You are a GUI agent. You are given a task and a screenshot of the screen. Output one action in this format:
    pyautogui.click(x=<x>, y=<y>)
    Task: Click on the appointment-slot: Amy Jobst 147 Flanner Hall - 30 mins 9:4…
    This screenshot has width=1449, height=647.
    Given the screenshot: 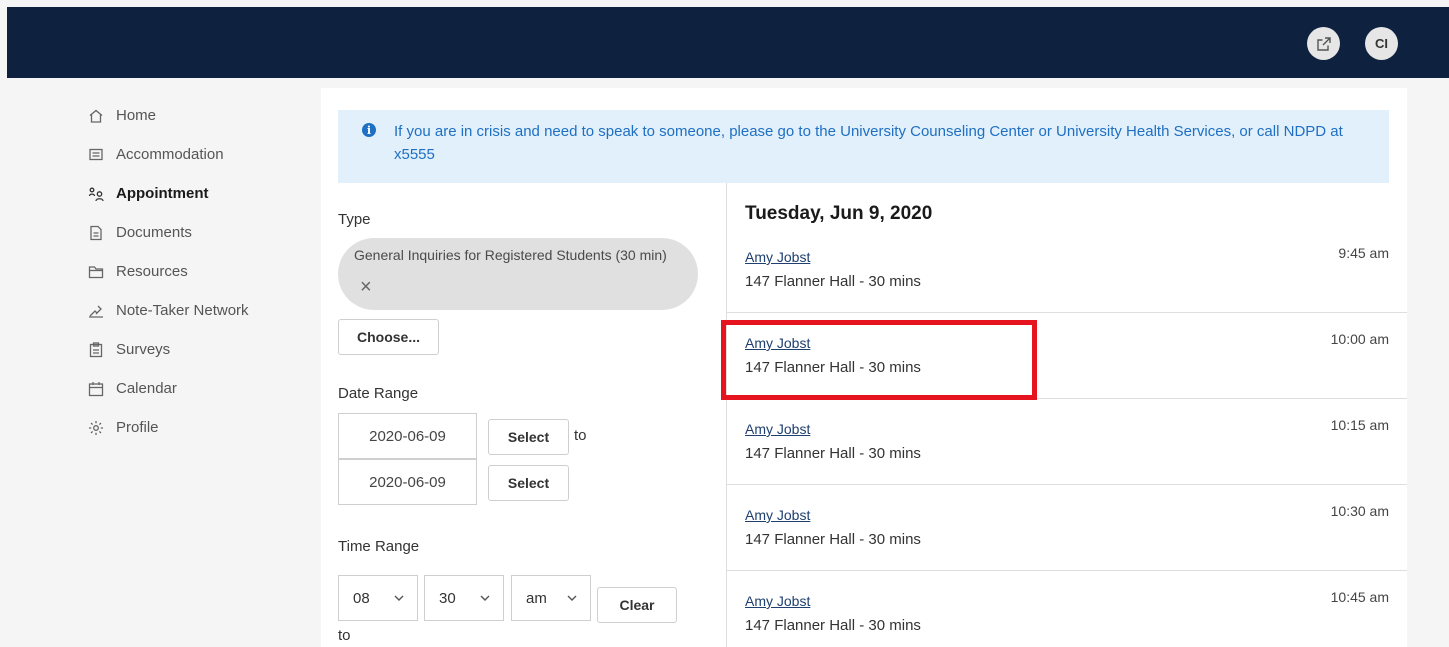 What is the action you would take?
    pyautogui.click(x=1067, y=270)
    